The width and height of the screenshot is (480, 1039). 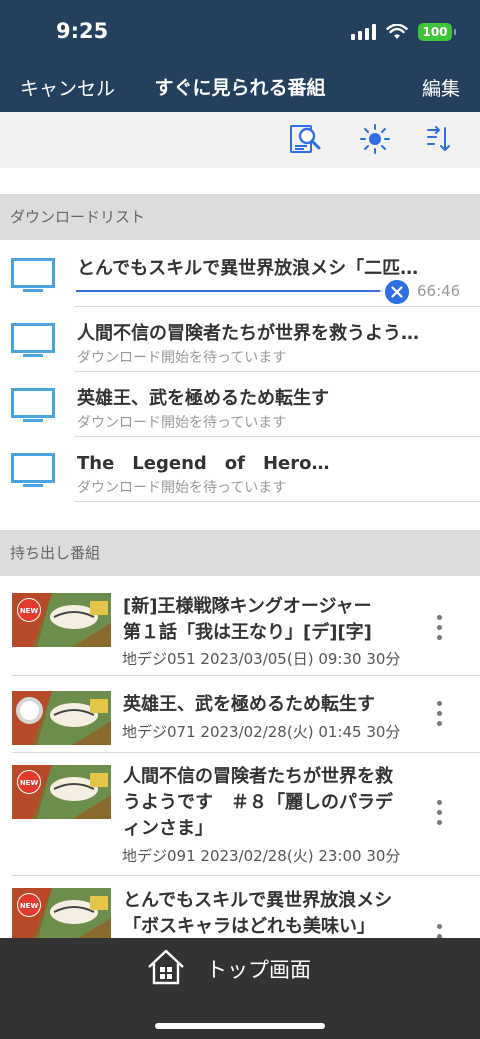 What do you see at coordinates (258, 802) in the screenshot?
I see `title-line: うようです ＃８「麗しのパラデ` at bounding box center [258, 802].